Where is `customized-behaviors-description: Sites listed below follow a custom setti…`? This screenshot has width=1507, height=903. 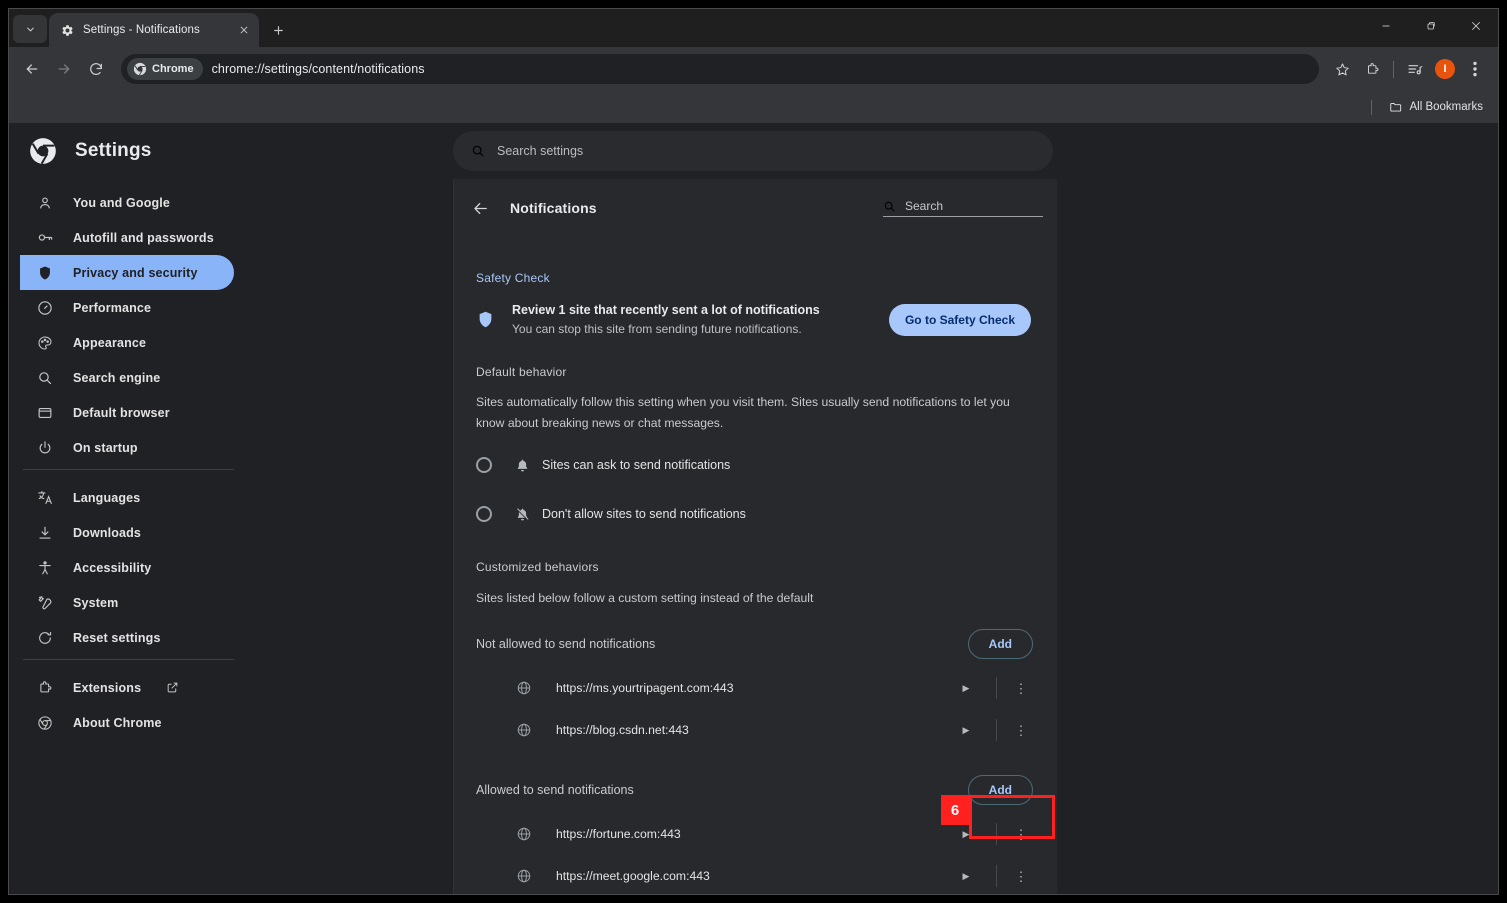 customized-behaviors-description: Sites listed below follow a custom setti… is located at coordinates (645, 598).